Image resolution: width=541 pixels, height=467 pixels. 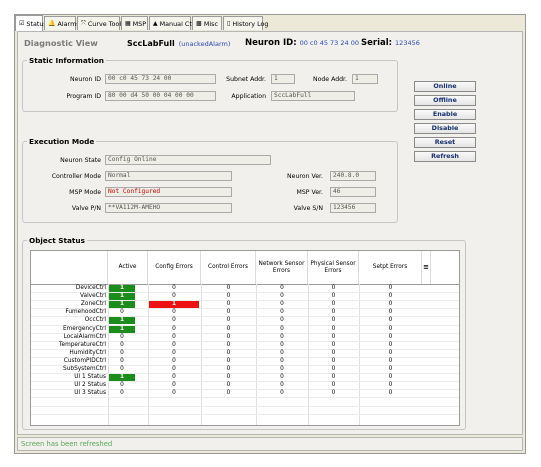 What do you see at coordinates (313, 96) in the screenshot?
I see `application-field: SccLabFull` at bounding box center [313, 96].